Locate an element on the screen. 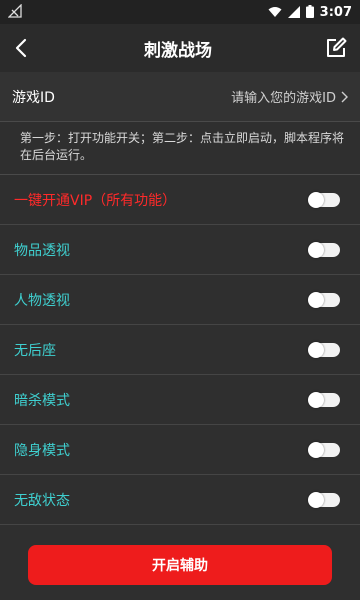 The width and height of the screenshot is (360, 600). feature-label-invincible: 无敌状态 is located at coordinates (42, 500).